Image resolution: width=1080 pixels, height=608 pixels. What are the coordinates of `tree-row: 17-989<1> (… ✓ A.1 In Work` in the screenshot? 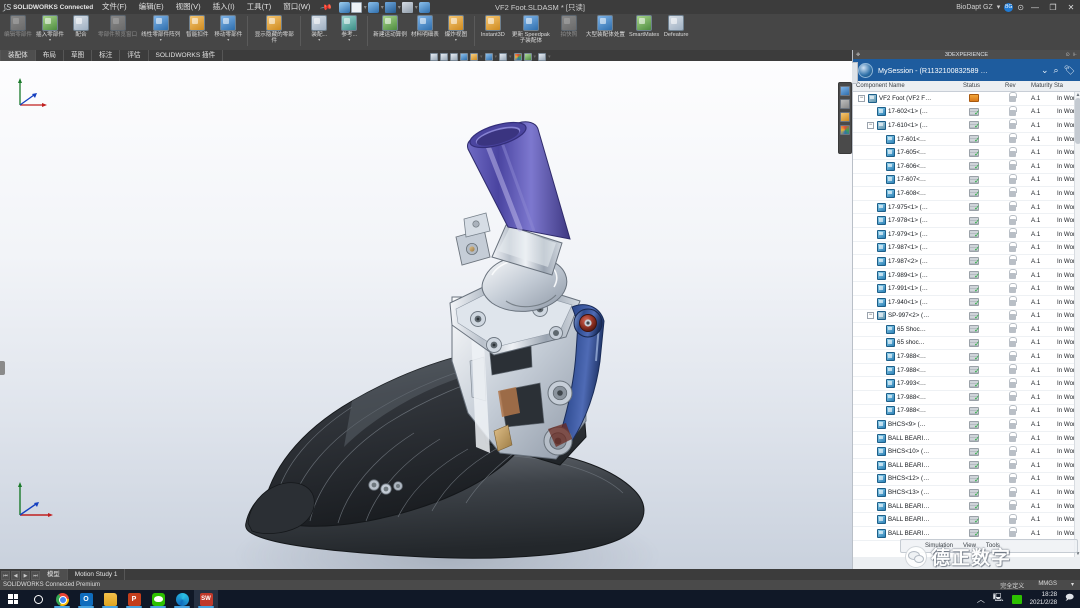 It's located at (966, 276).